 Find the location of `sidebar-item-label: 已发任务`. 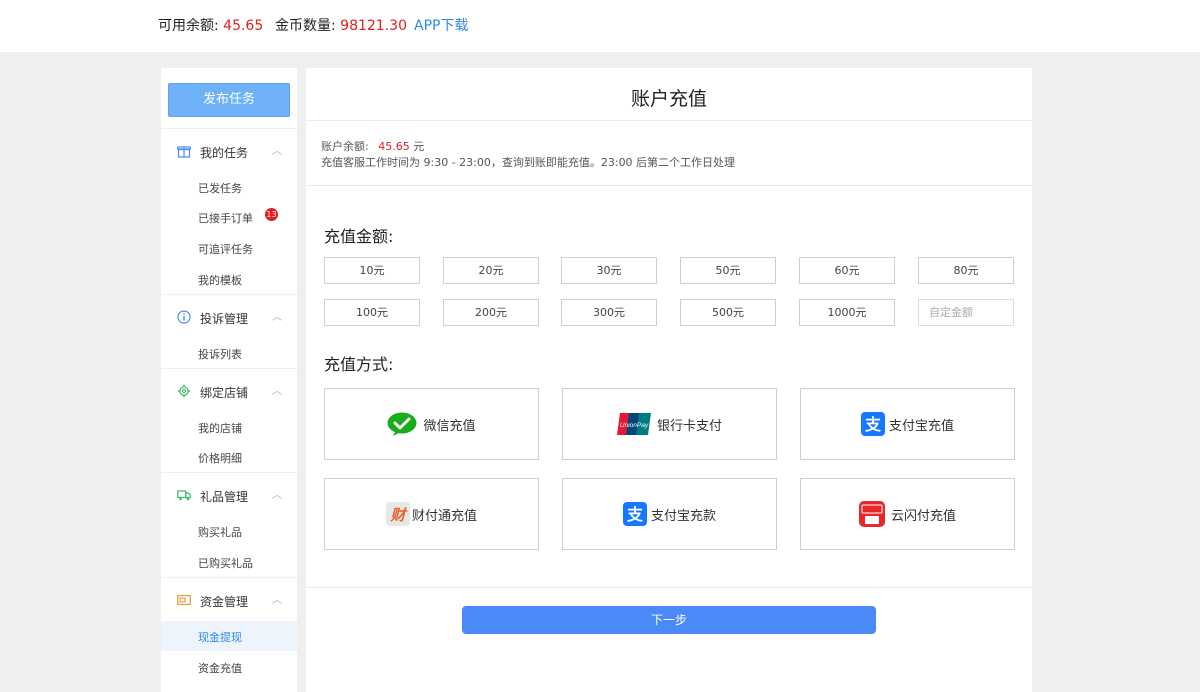

sidebar-item-label: 已发任务 is located at coordinates (220, 188).